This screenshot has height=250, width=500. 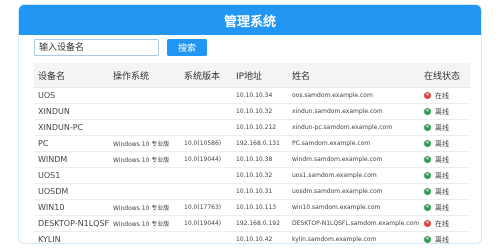 What do you see at coordinates (71, 75) in the screenshot?
I see `column-header-device: 设备名` at bounding box center [71, 75].